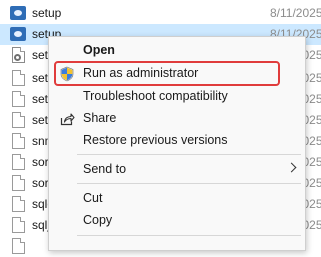 This screenshot has width=321, height=257. I want to click on file-row: setup 8/11/2025, so click(160, 13).